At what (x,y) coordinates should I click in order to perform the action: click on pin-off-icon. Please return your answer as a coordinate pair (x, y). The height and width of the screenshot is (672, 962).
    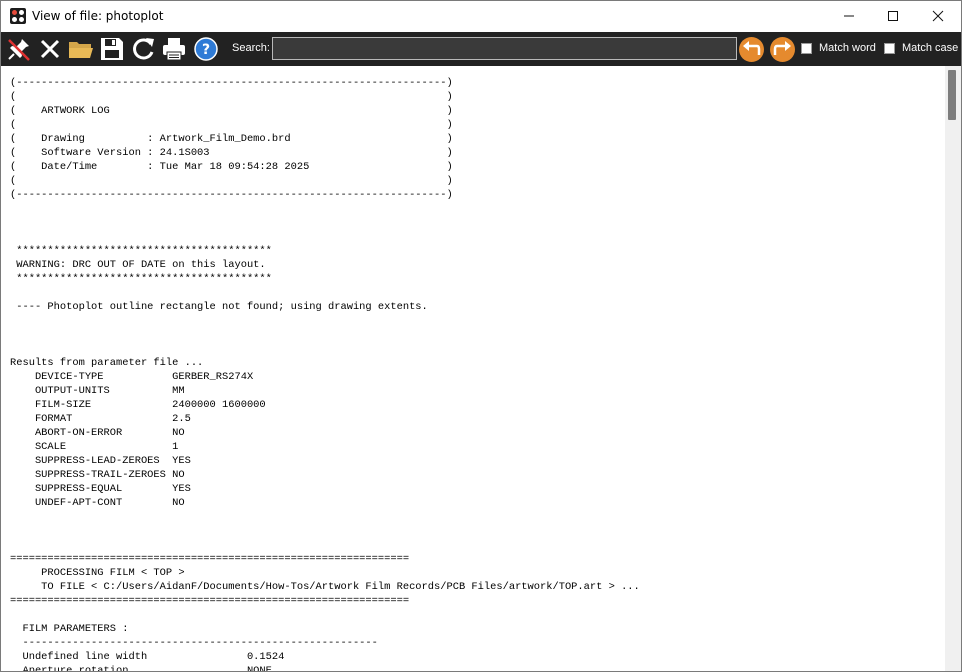
    Looking at the image, I should click on (19, 50).